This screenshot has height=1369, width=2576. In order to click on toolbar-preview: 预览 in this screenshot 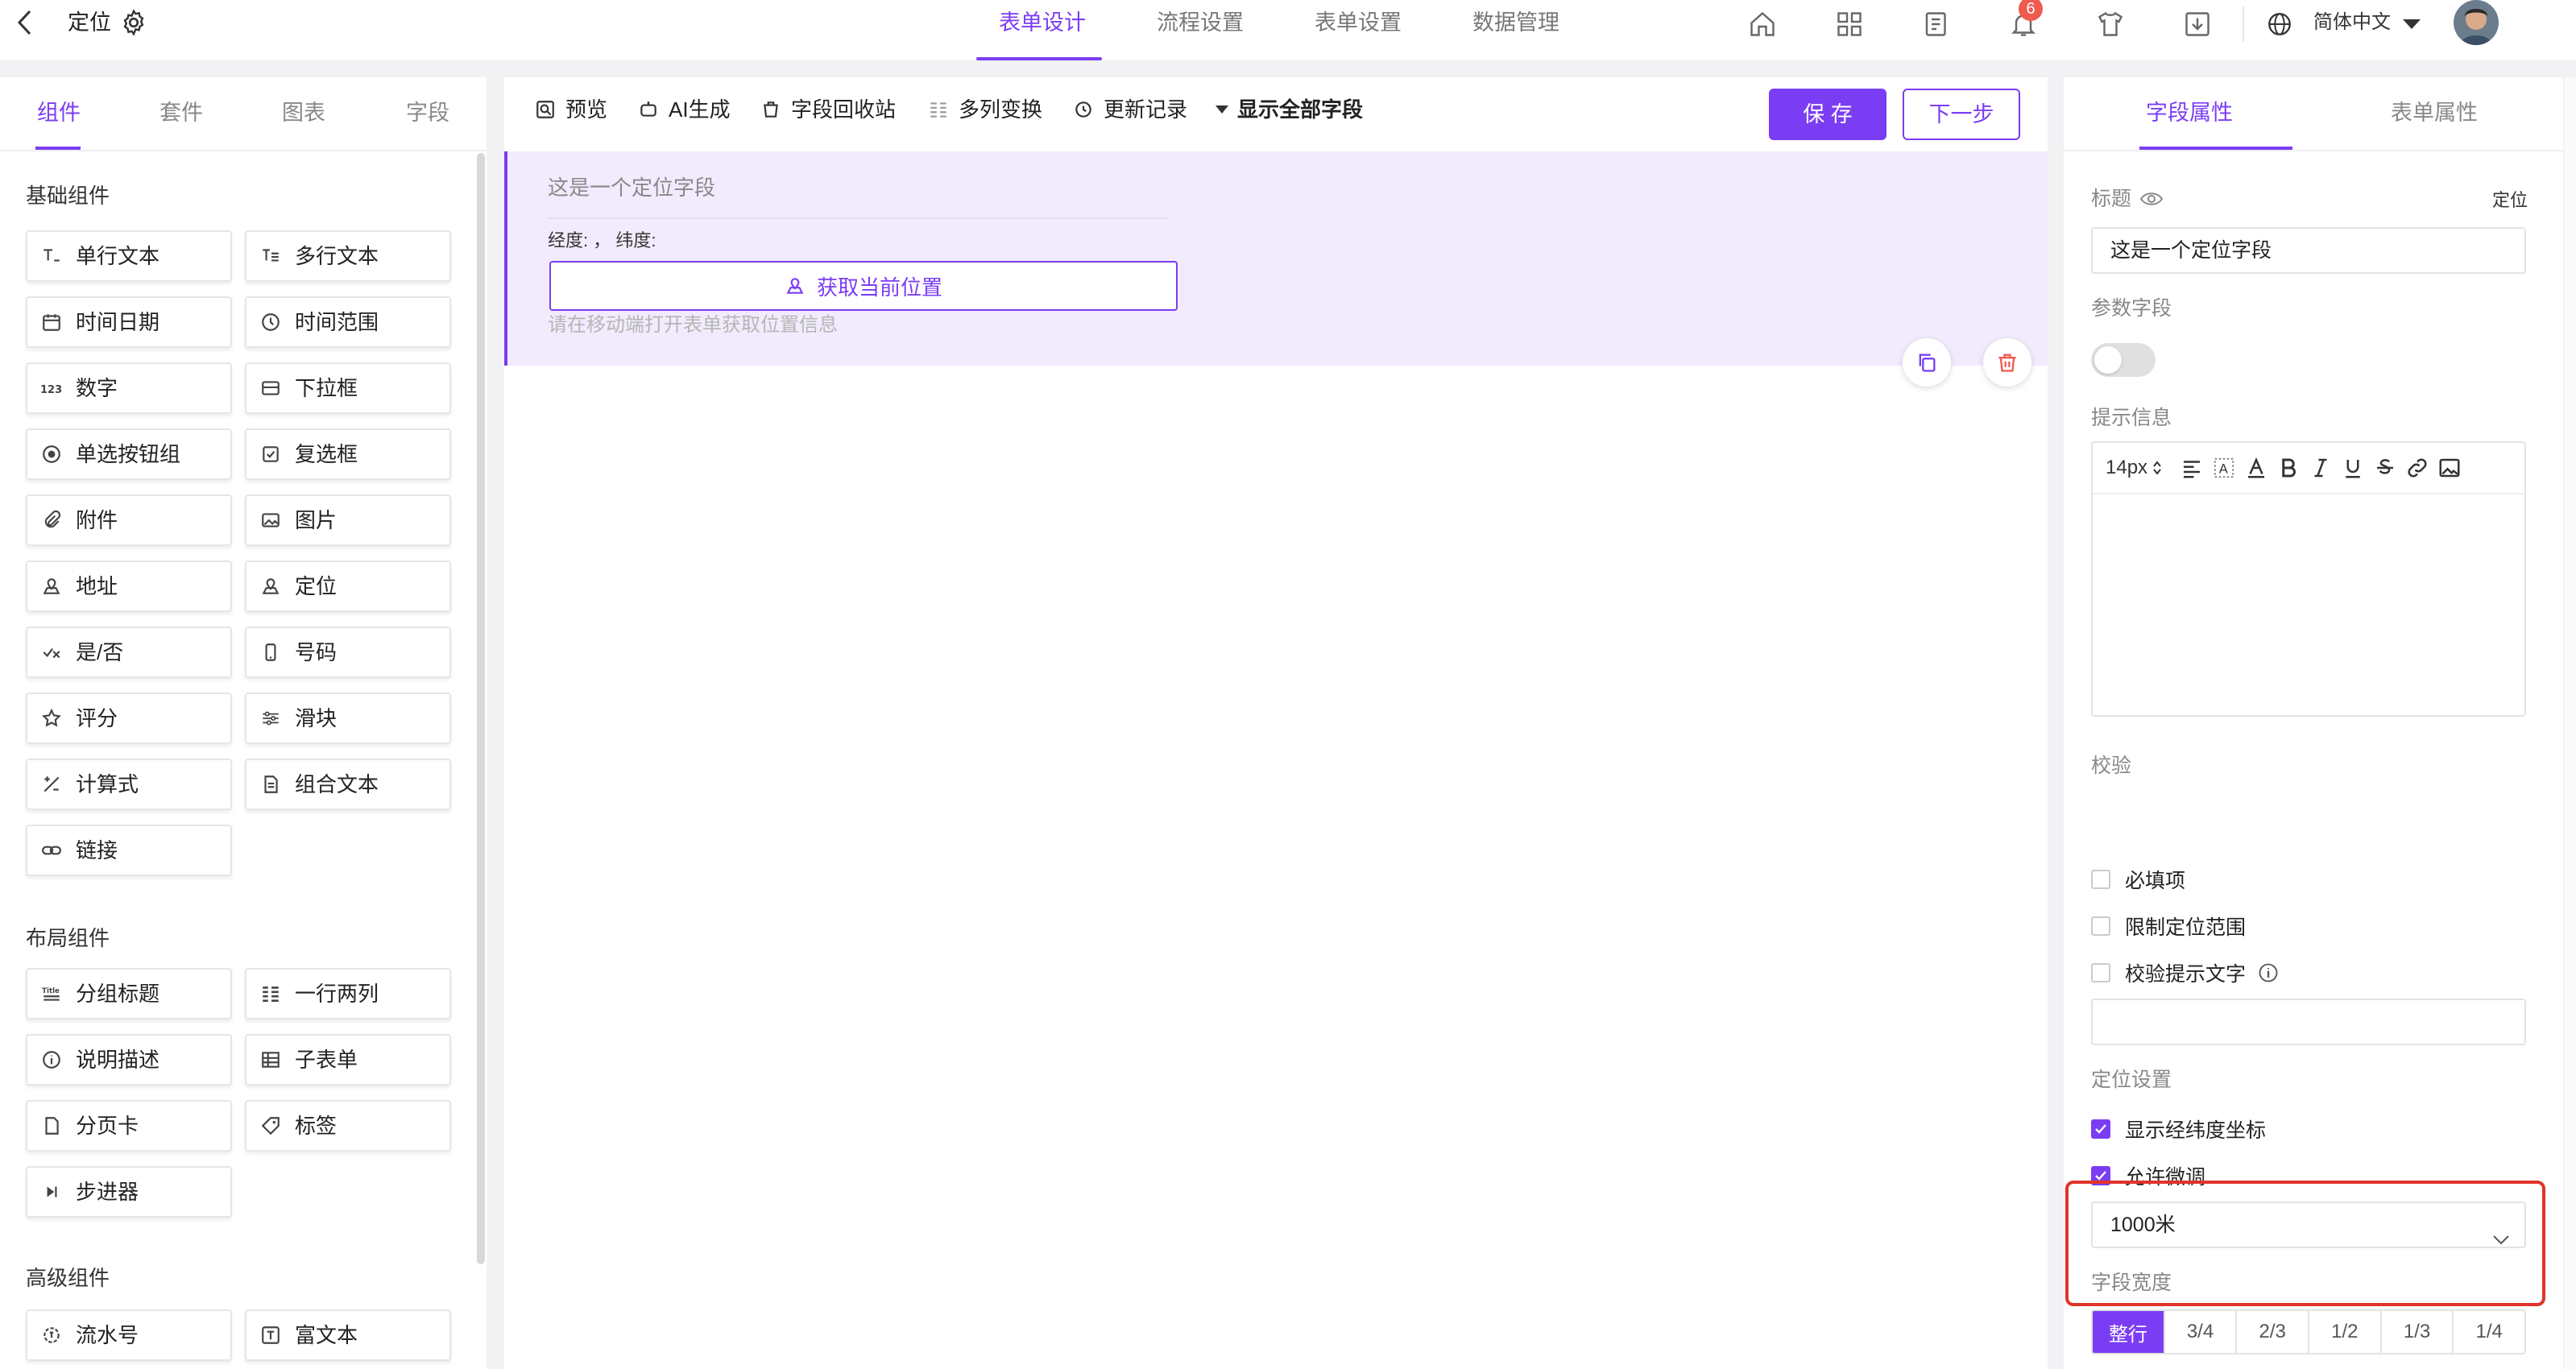, I will do `click(570, 109)`.